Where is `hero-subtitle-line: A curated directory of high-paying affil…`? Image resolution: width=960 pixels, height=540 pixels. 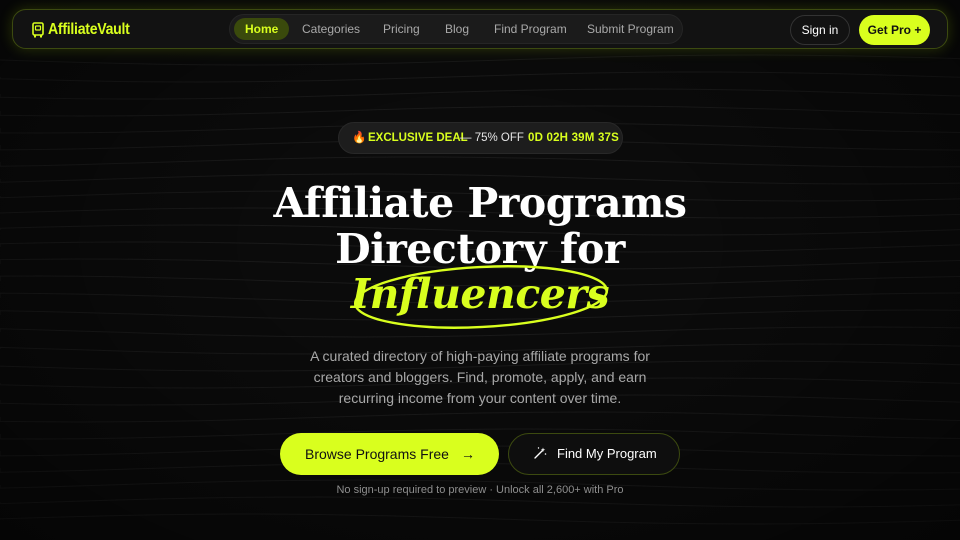 hero-subtitle-line: A curated directory of high-paying affil… is located at coordinates (480, 356).